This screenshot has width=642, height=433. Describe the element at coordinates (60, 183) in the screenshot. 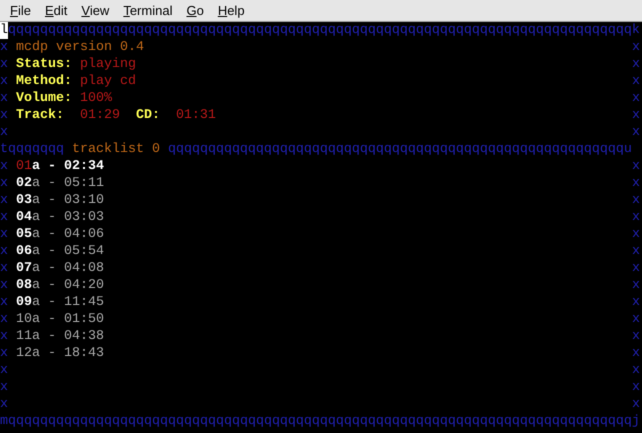

I see `track-row: 02a - 05:11` at that location.